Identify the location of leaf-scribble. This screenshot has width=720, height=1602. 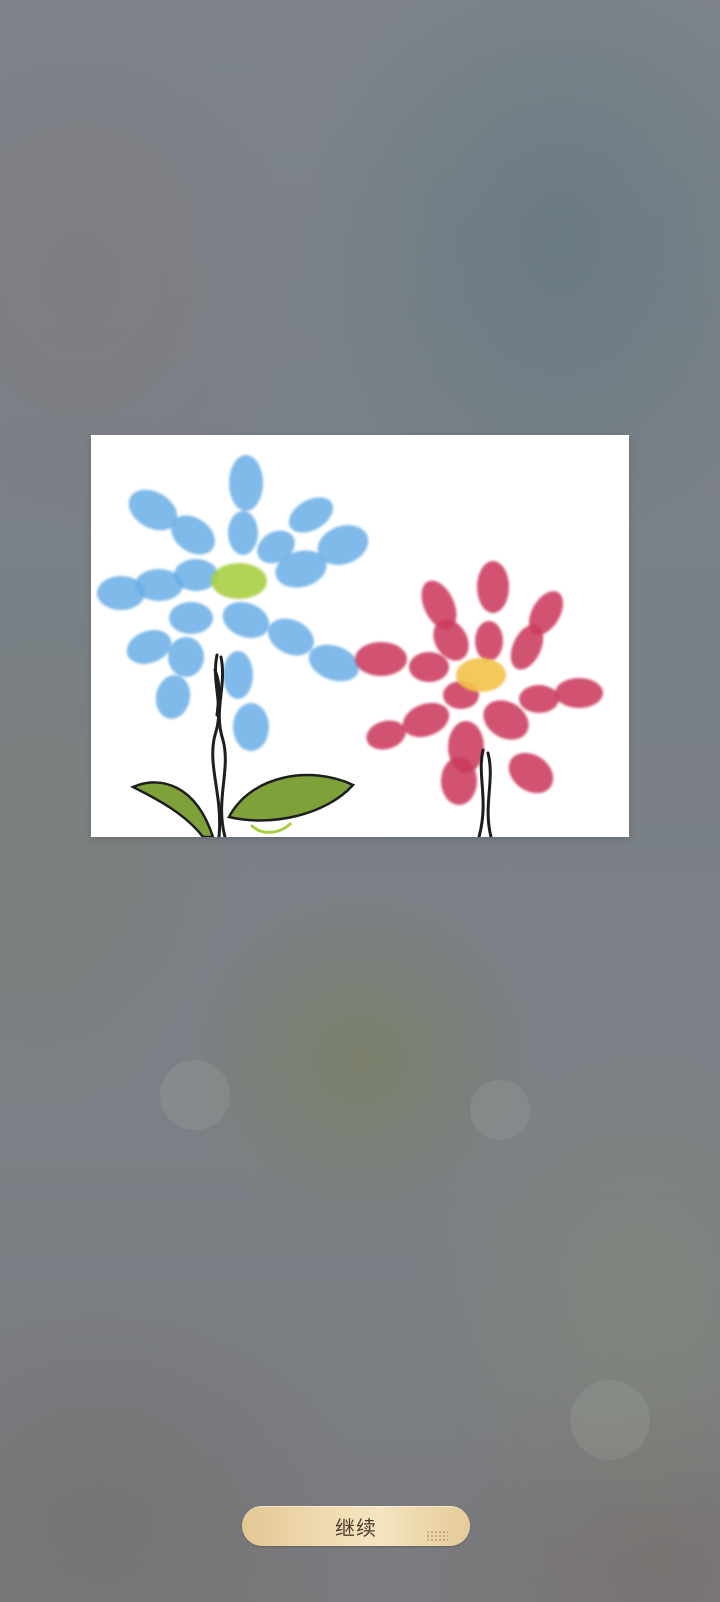
(271, 827).